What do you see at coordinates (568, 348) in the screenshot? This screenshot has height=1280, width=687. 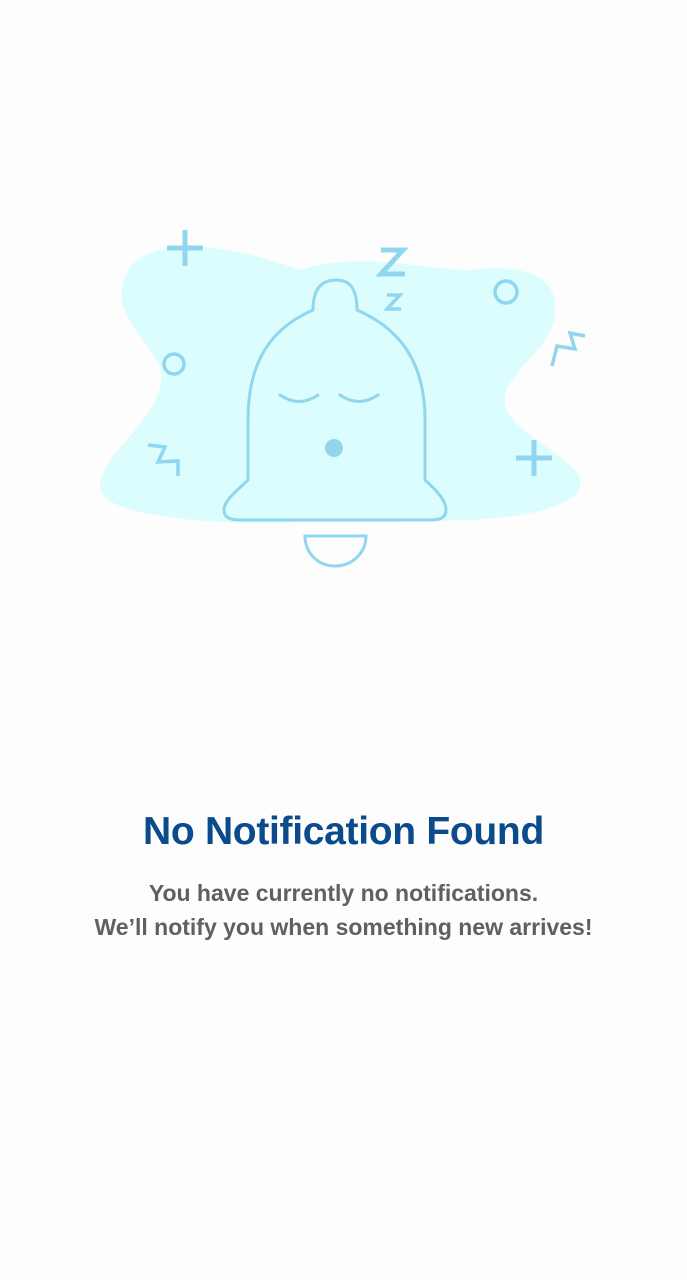 I see `zigzag-icon` at bounding box center [568, 348].